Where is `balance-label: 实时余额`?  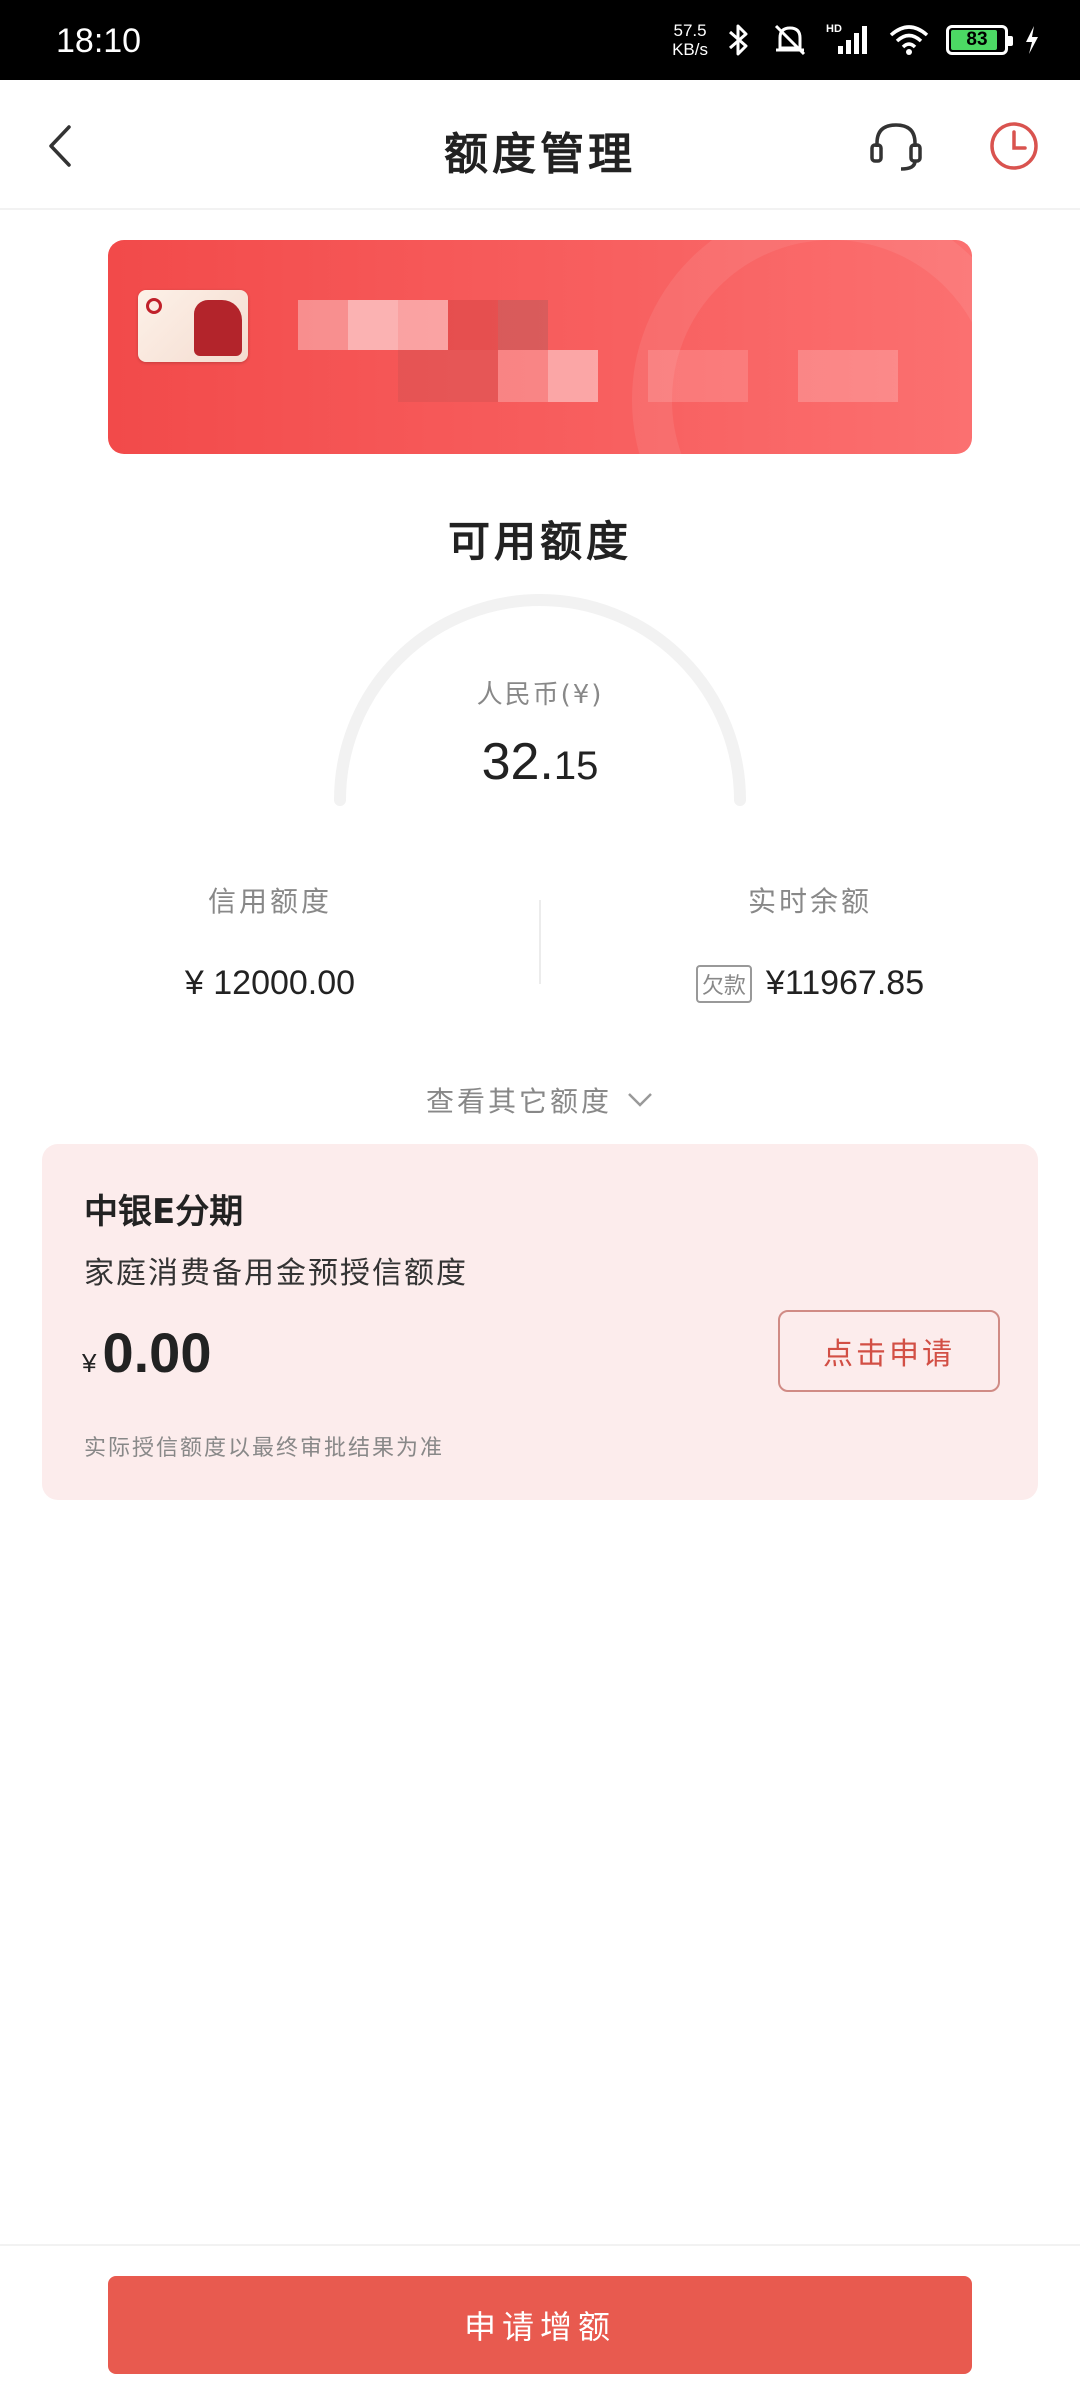
balance-label: 实时余额 is located at coordinates (809, 901).